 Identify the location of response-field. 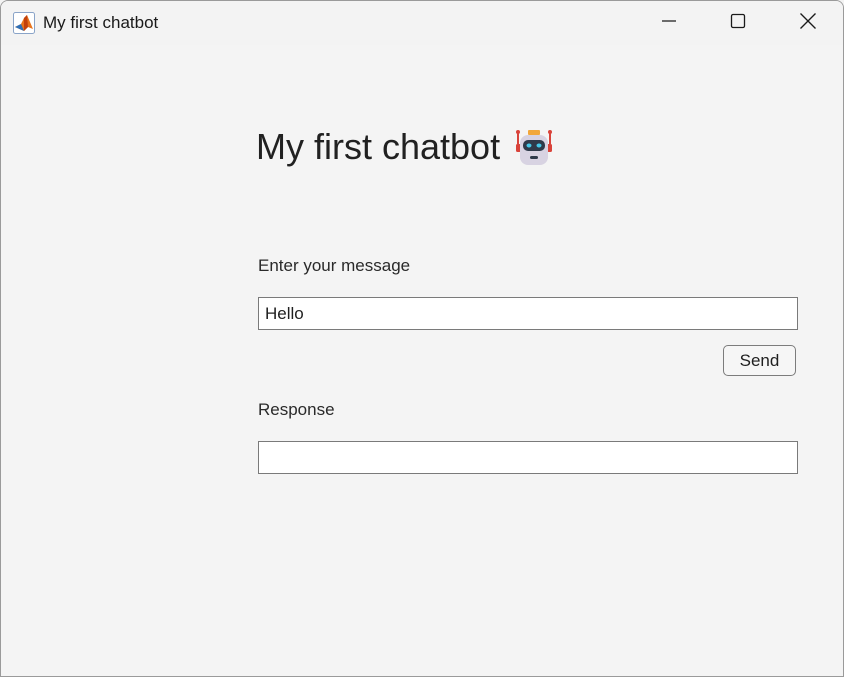
(528, 457).